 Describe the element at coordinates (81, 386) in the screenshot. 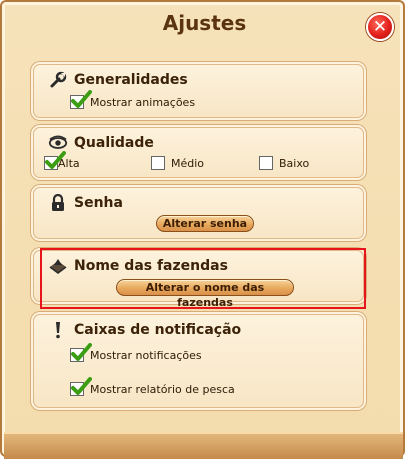

I see `checkbox-show-fishing-report` at that location.